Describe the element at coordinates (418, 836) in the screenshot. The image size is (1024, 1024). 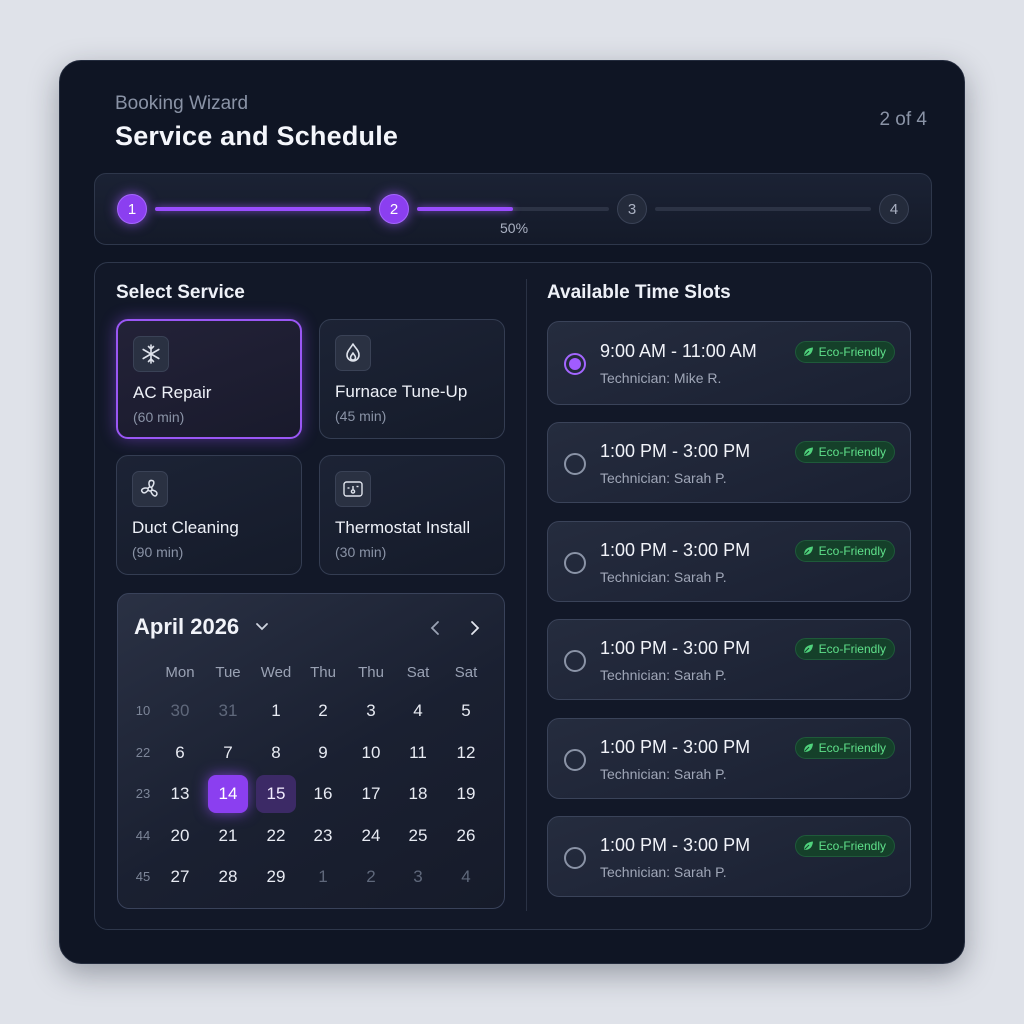
I see `calendar-day: 25` at that location.